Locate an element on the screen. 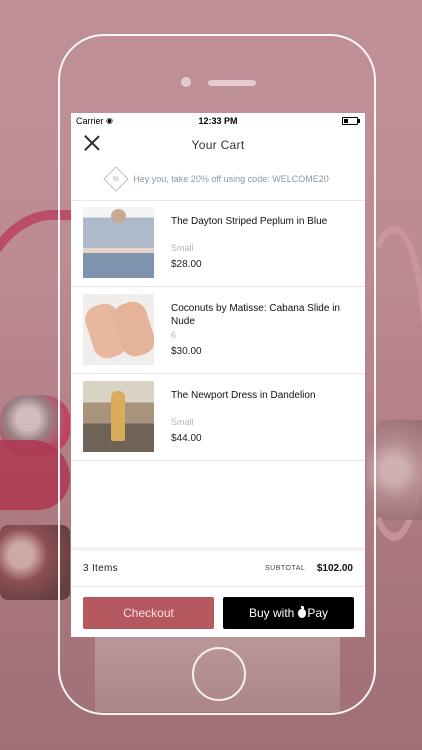 The image size is (422, 750). item-variant: 6 is located at coordinates (174, 335).